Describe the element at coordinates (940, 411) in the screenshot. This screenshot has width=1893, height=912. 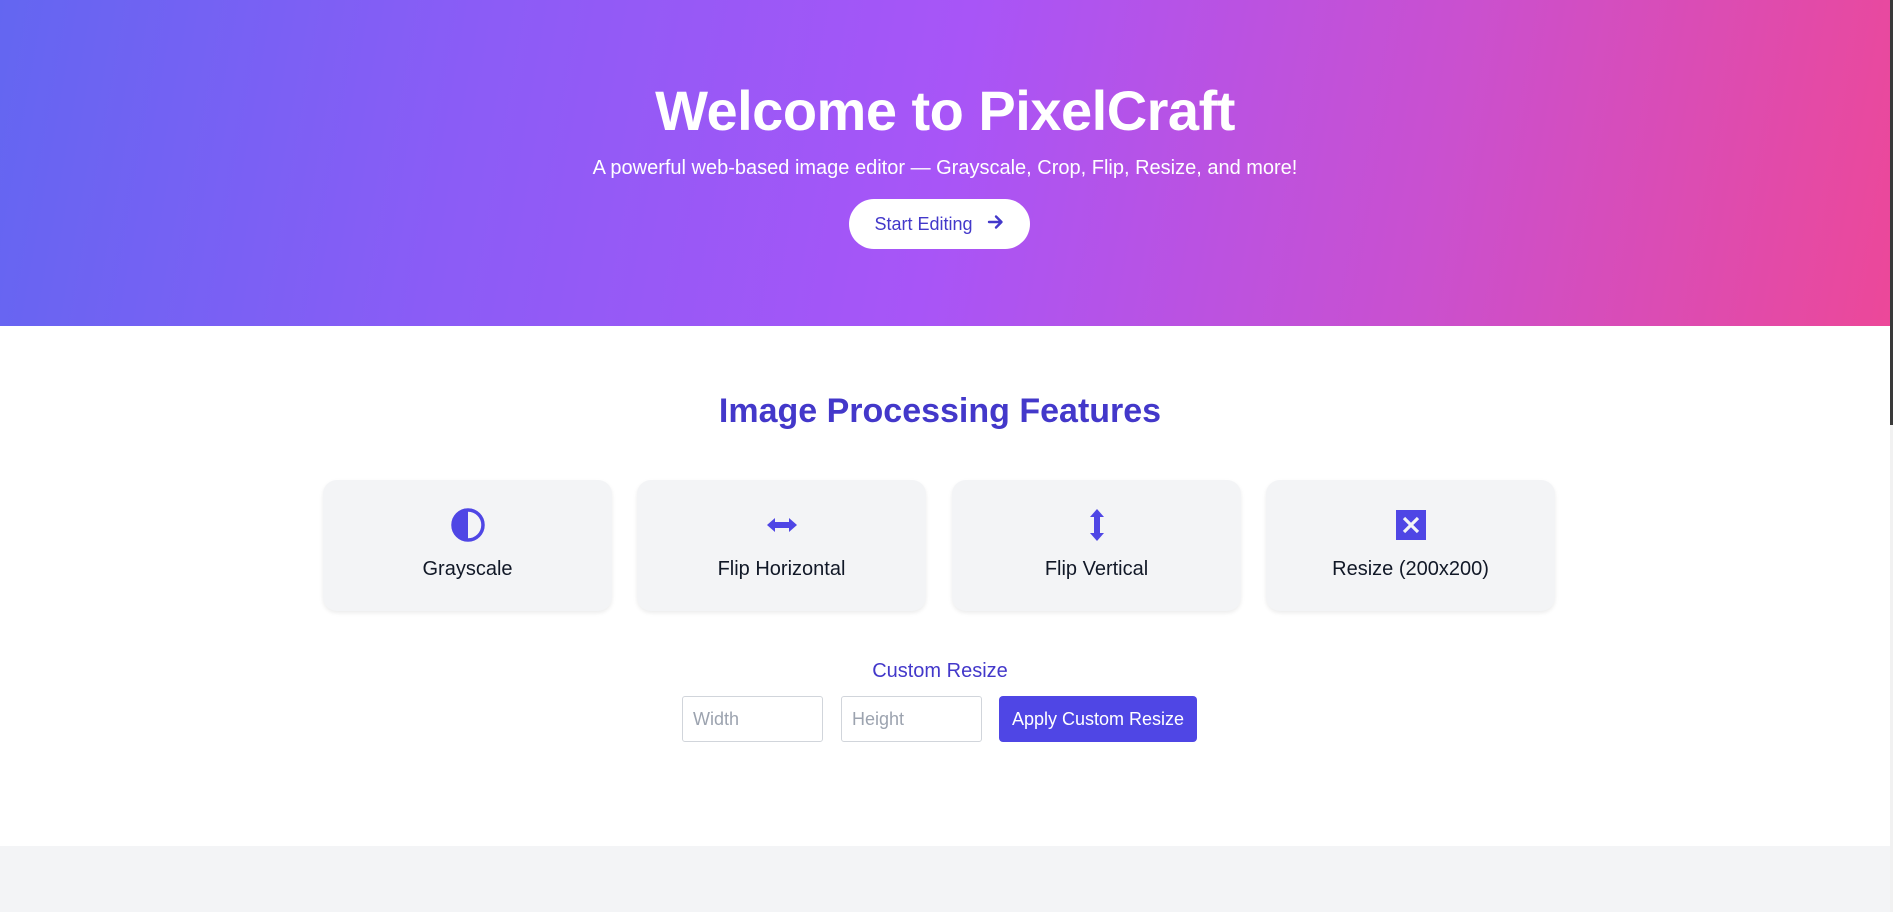
I see `features-title: Image Processing Features` at that location.